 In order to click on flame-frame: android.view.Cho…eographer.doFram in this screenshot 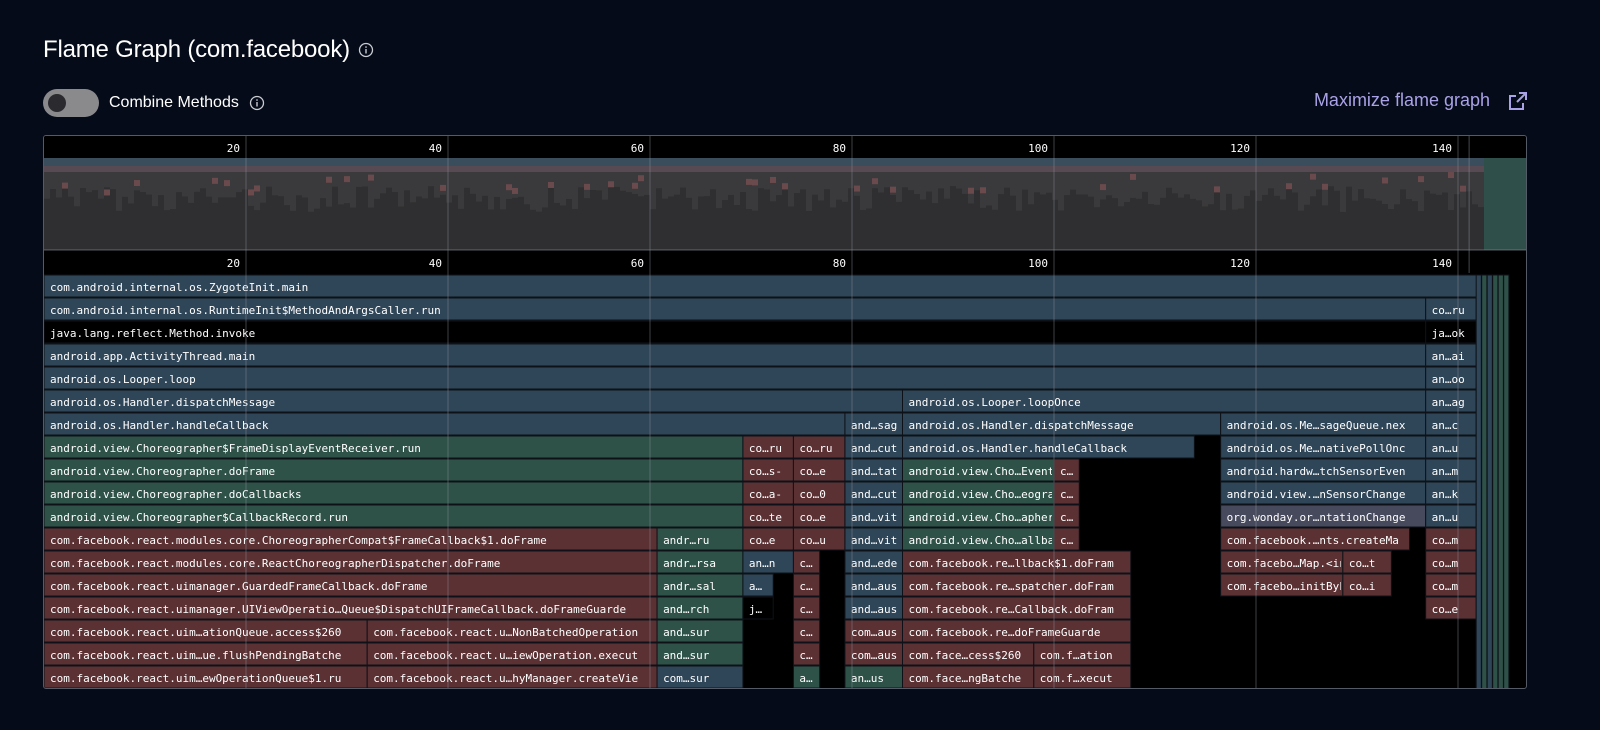, I will do `click(1015, 493)`.